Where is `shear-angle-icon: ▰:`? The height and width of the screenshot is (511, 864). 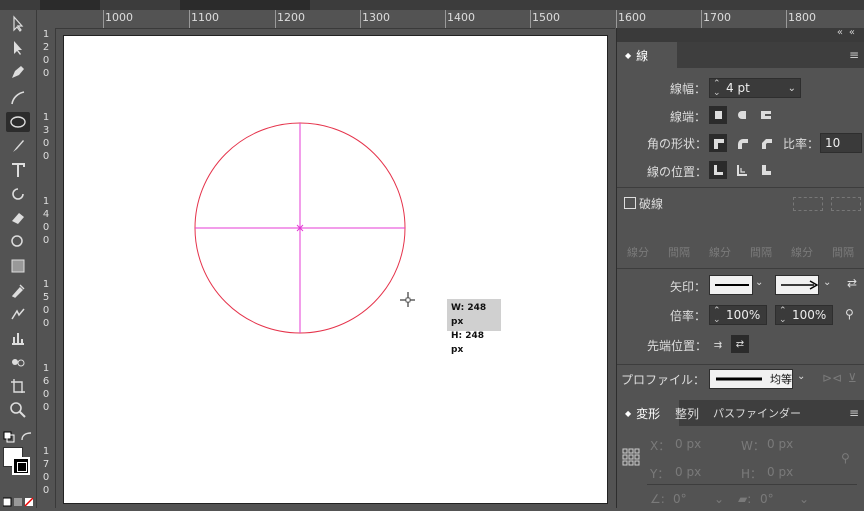 shear-angle-icon: ▰: is located at coordinates (745, 499).